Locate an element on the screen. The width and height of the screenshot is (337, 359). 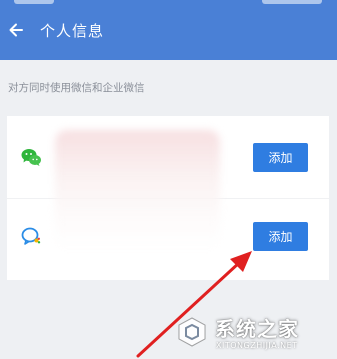
watermark-name: 系统之家 is located at coordinates (257, 329).